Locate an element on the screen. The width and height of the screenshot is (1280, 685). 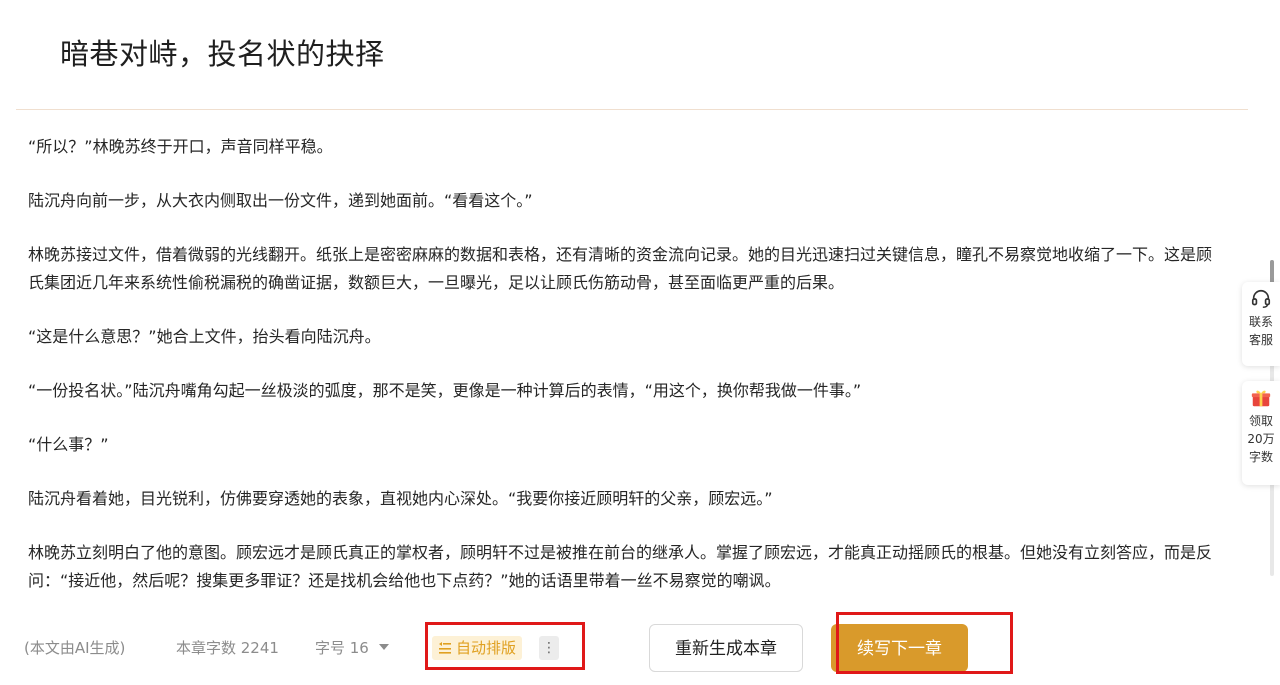
customer-support-label: 联系 客服 is located at coordinates (1260, 331).